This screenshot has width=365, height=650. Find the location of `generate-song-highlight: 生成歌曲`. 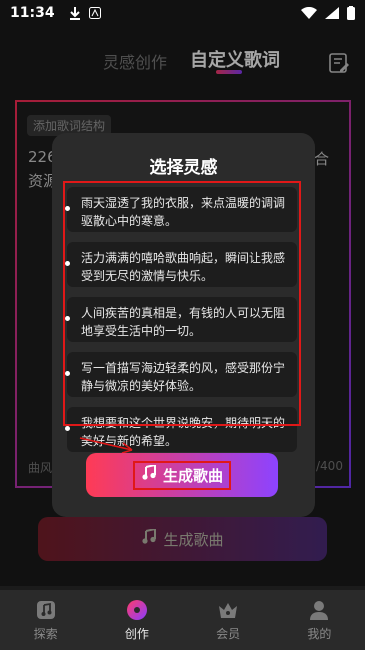

generate-song-highlight: 生成歌曲 is located at coordinates (181, 475).